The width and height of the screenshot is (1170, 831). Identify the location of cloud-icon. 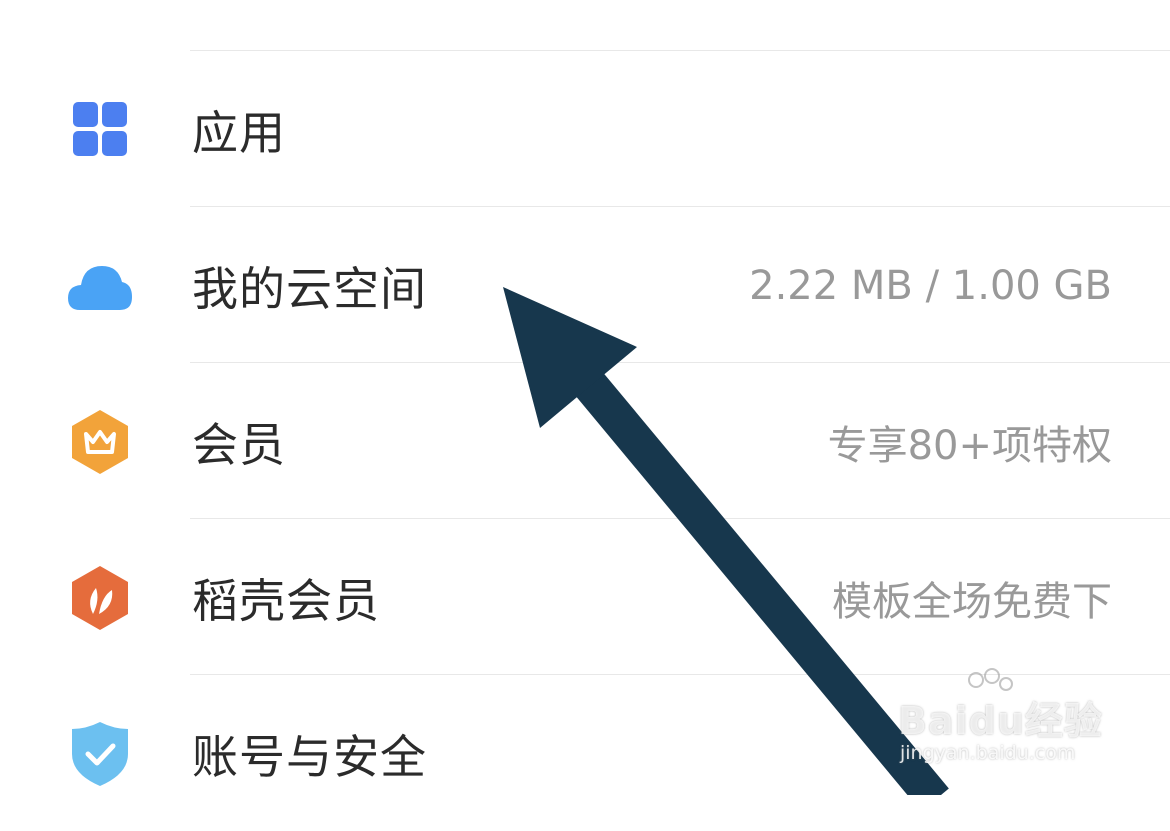
(100, 288).